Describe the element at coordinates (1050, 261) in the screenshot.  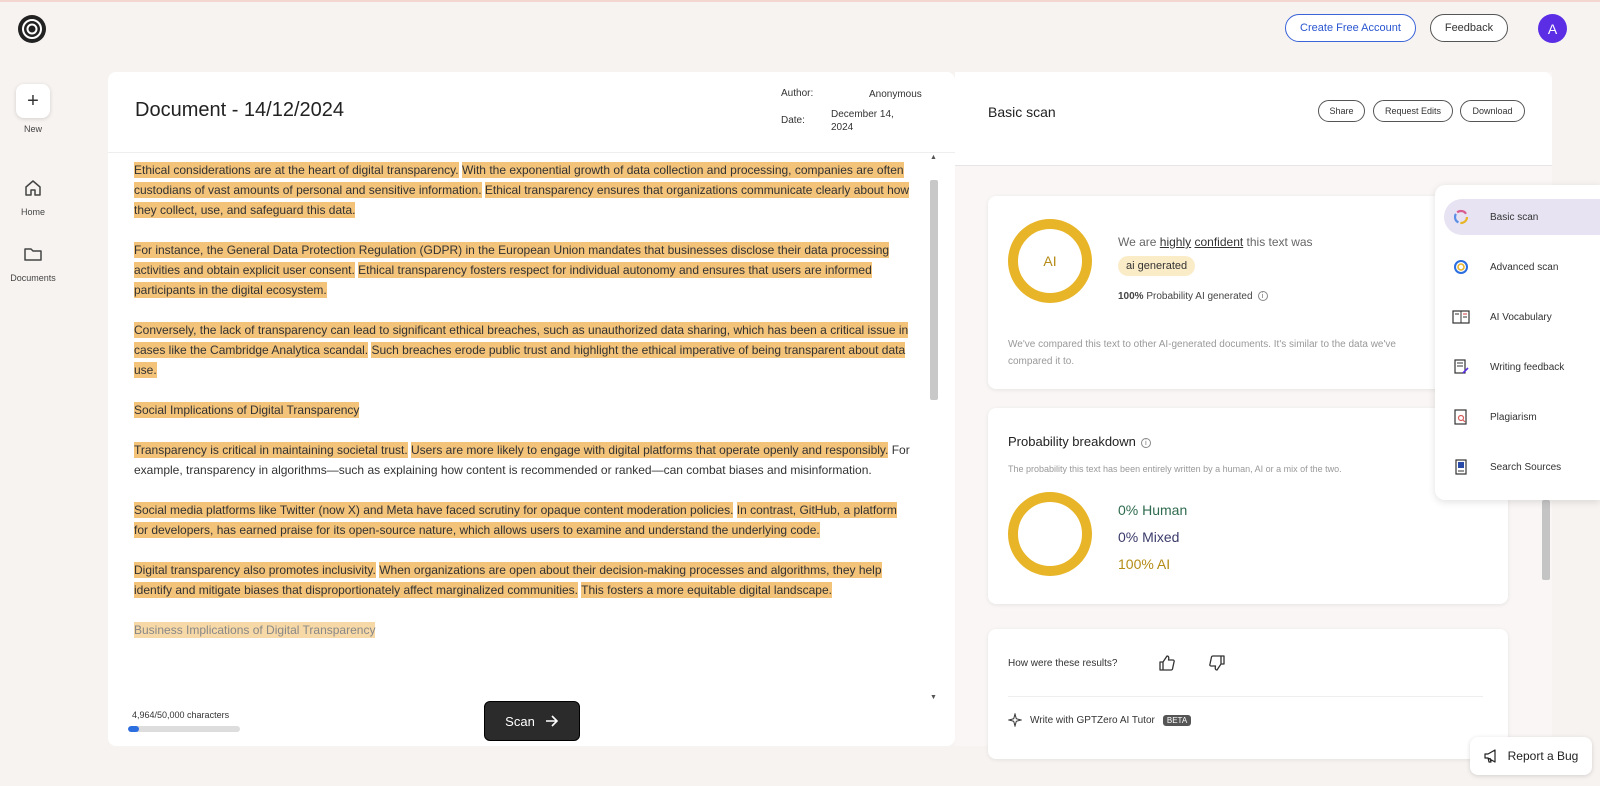
I see `ring-label: AI` at that location.